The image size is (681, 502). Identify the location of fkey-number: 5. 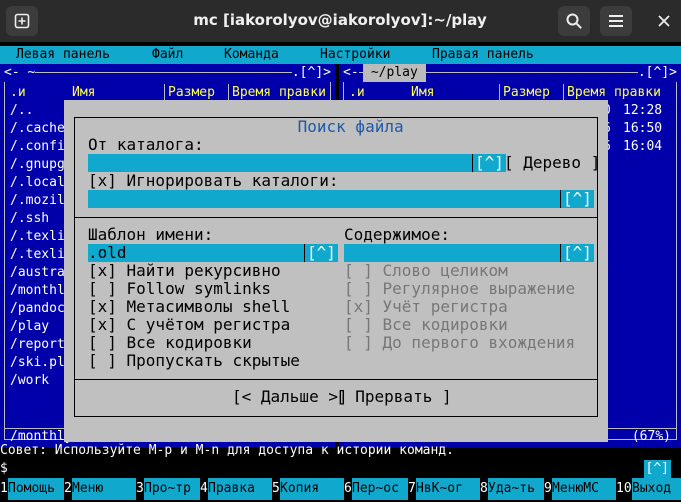
(276, 488).